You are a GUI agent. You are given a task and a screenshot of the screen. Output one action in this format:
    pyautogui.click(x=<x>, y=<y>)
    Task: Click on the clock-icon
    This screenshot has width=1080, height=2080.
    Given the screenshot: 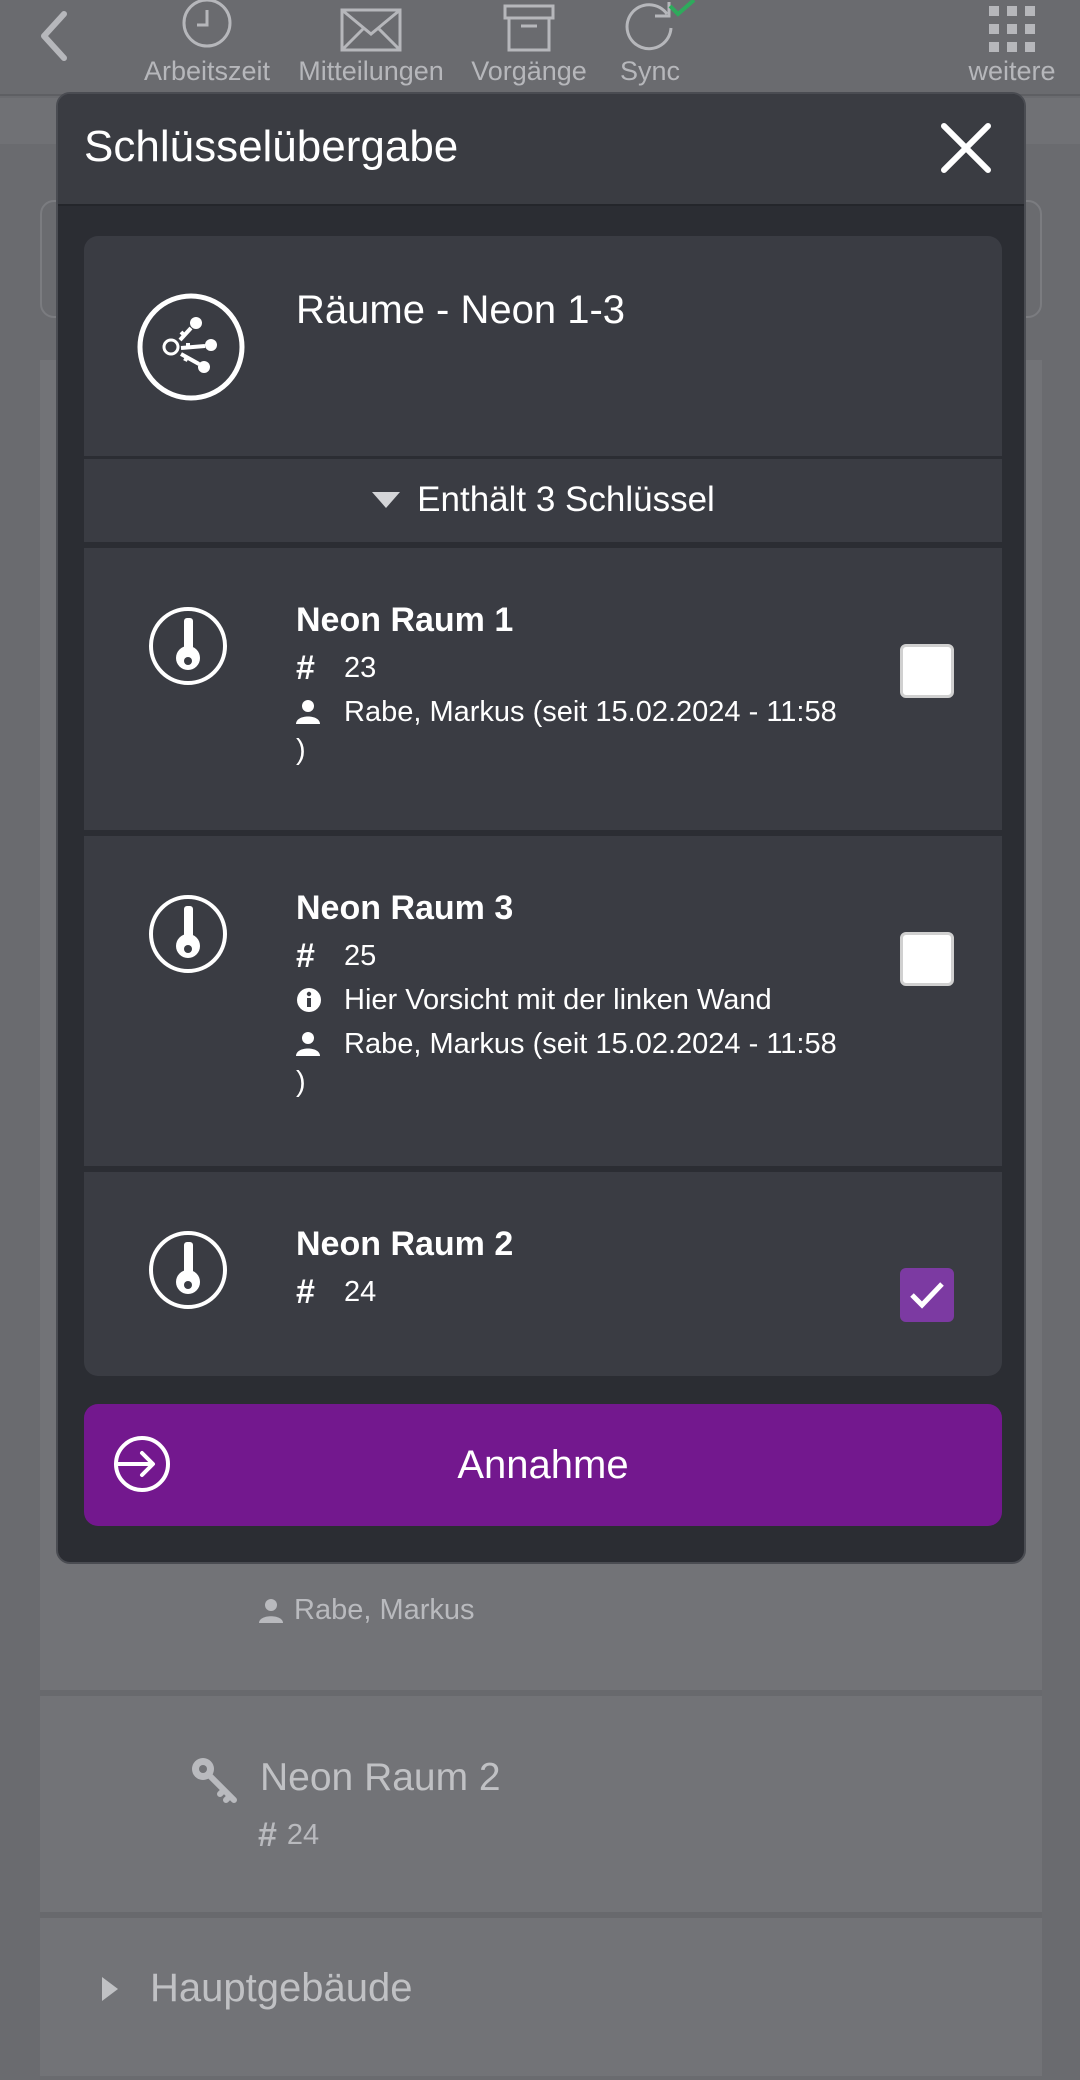 What is the action you would take?
    pyautogui.click(x=207, y=24)
    